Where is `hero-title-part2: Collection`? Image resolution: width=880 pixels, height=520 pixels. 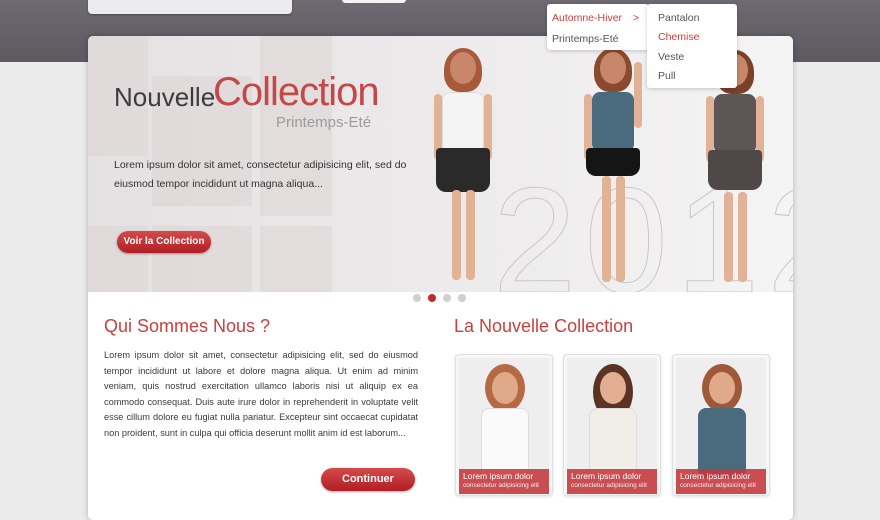
hero-title-part2: Collection is located at coordinates (296, 92).